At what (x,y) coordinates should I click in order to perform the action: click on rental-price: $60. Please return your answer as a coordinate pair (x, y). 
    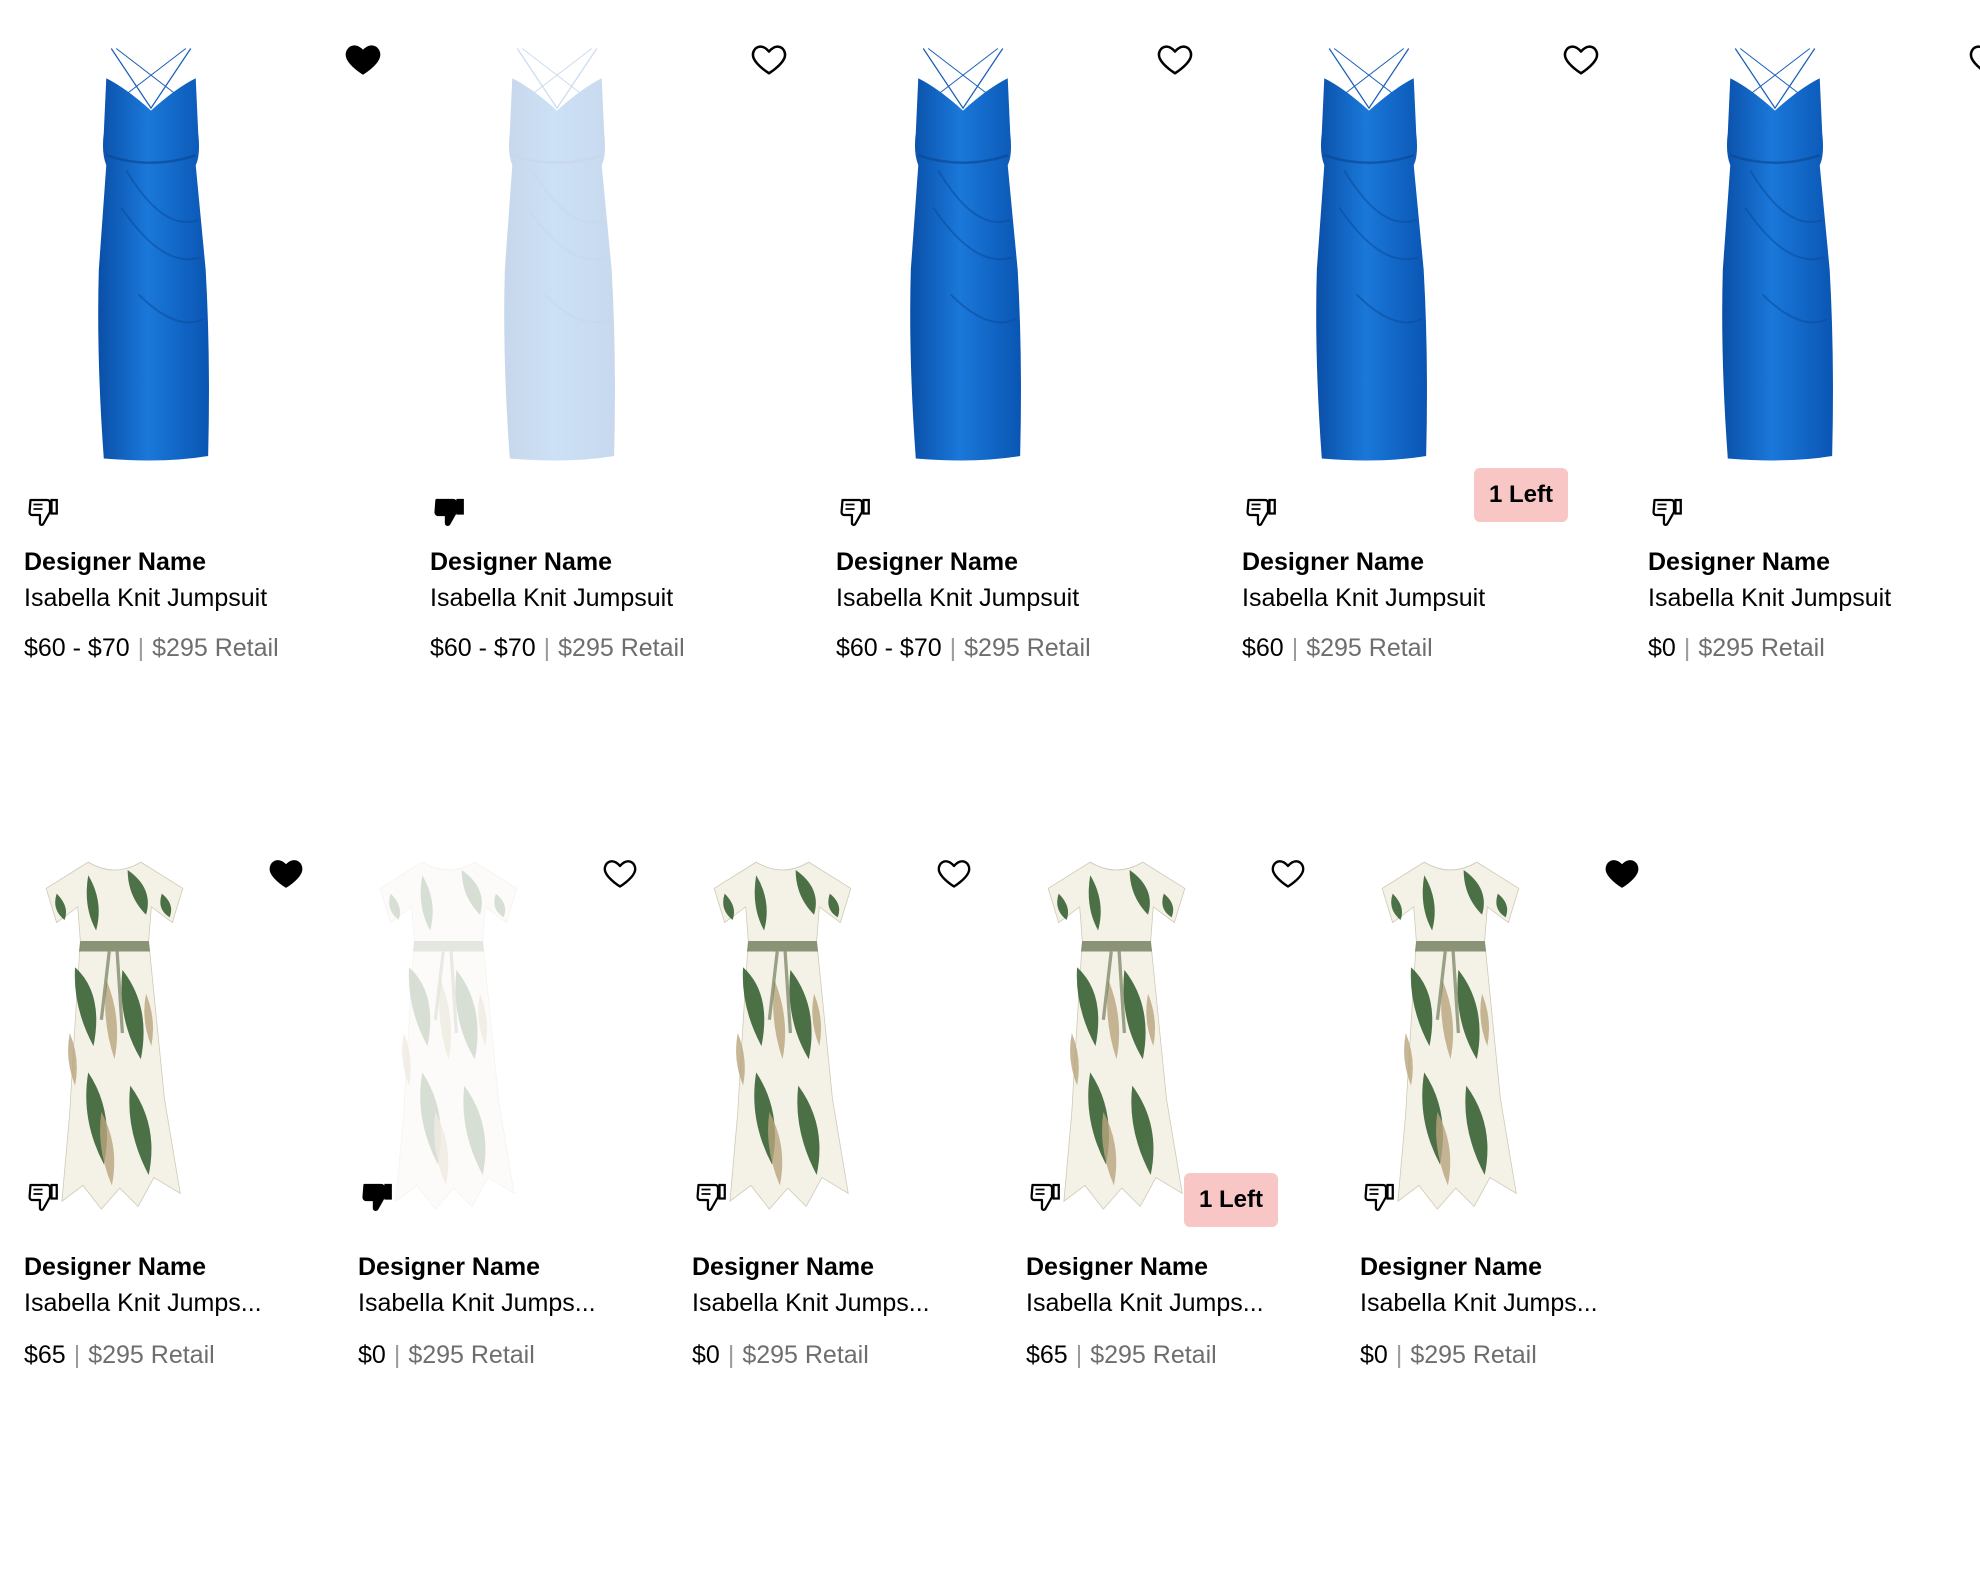
    Looking at the image, I should click on (1263, 648).